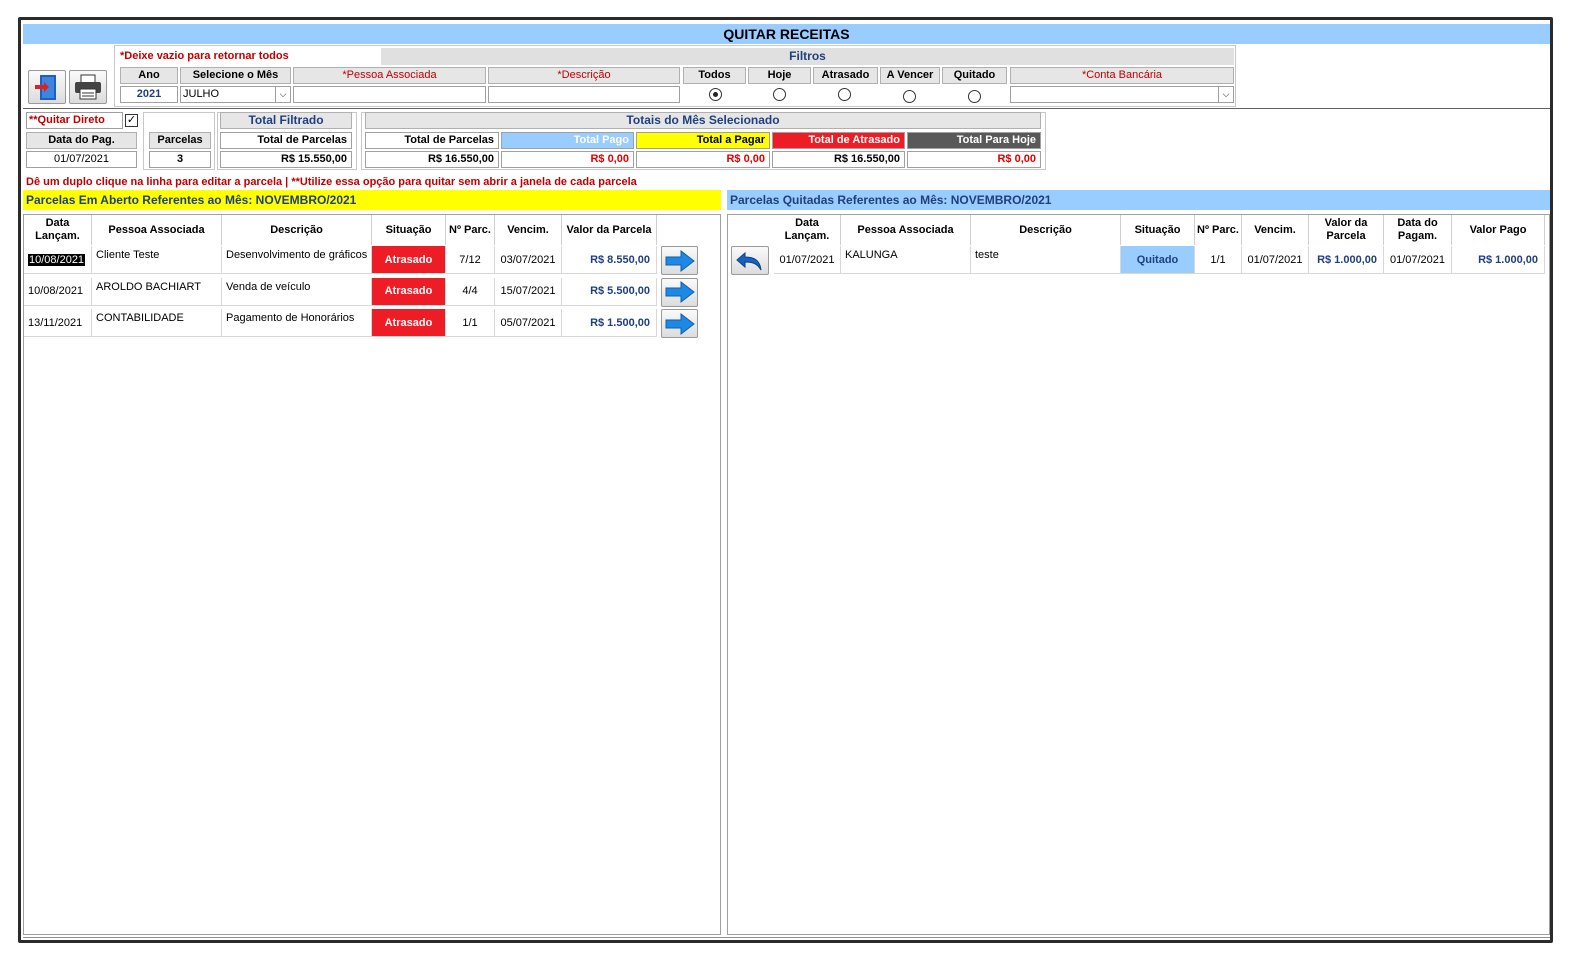  I want to click on totais-mes-label: Total a Pagar, so click(703, 140).